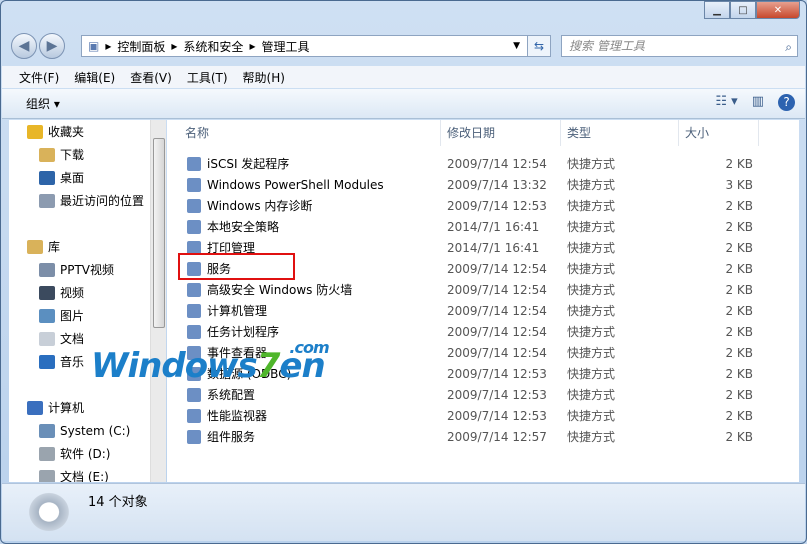 This screenshot has height=544, width=807. I want to click on column-size: 大小, so click(719, 133).